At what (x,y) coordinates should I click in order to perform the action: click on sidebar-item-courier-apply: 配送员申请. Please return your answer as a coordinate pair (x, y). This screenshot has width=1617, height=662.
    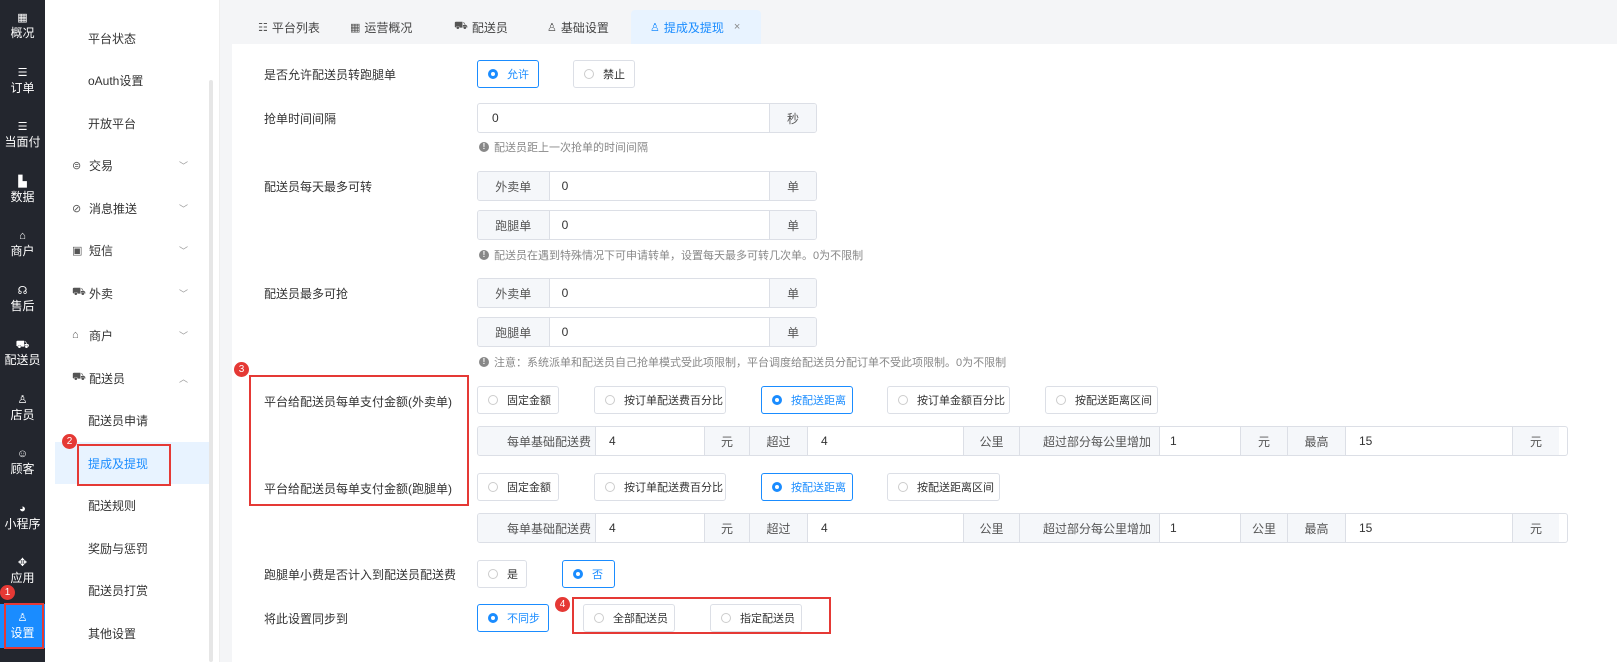
    Looking at the image, I should click on (127, 420).